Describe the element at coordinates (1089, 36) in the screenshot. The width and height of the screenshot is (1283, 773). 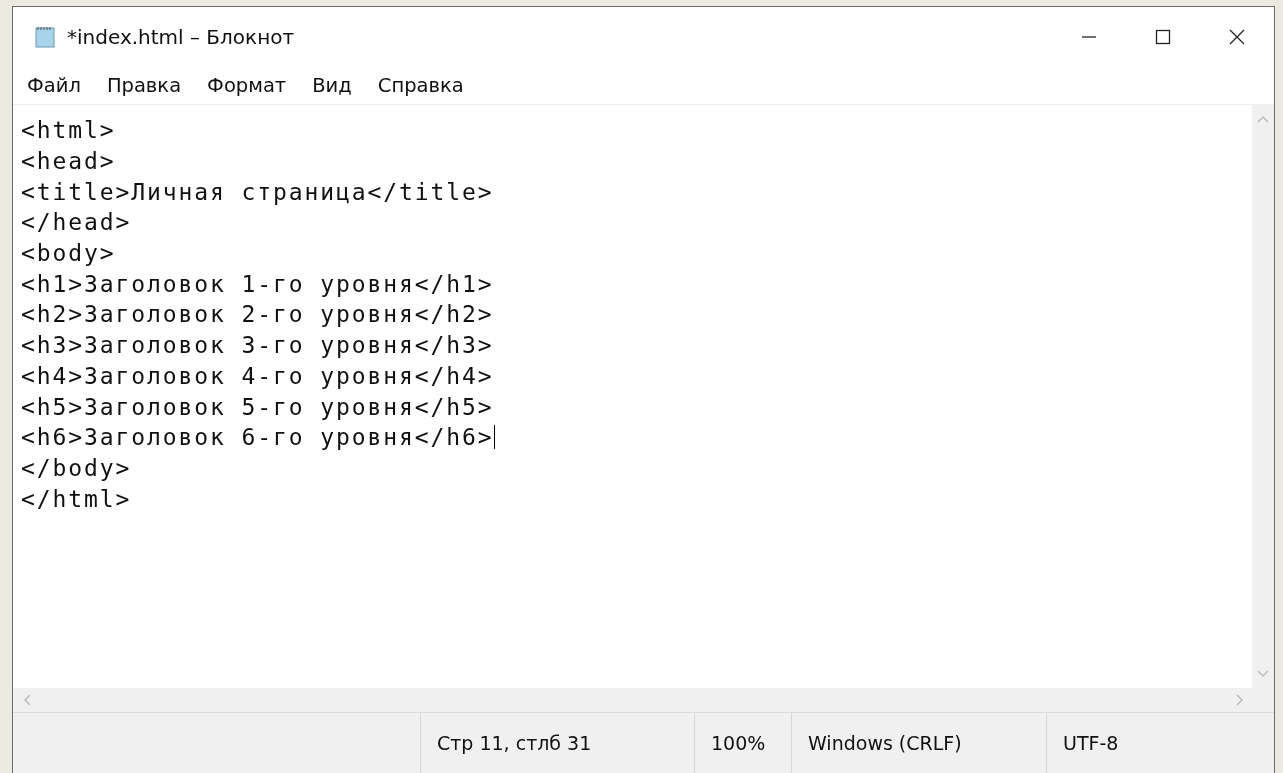
I see `minimize-icon` at that location.